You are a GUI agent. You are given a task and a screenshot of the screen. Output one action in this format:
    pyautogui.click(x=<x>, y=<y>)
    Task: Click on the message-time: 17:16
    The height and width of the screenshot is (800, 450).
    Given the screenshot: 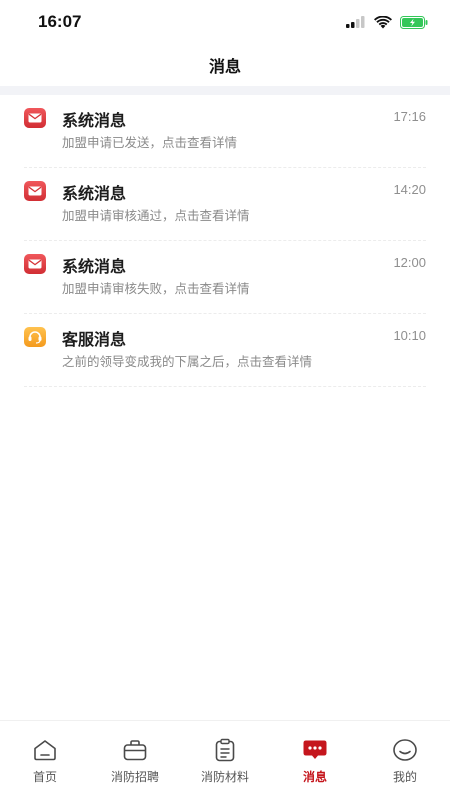 What is the action you would take?
    pyautogui.click(x=409, y=116)
    